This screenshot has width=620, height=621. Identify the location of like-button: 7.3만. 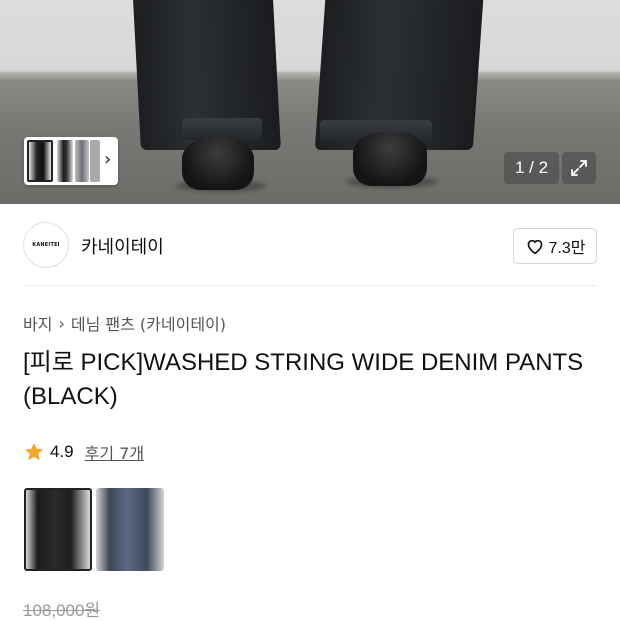
(555, 246).